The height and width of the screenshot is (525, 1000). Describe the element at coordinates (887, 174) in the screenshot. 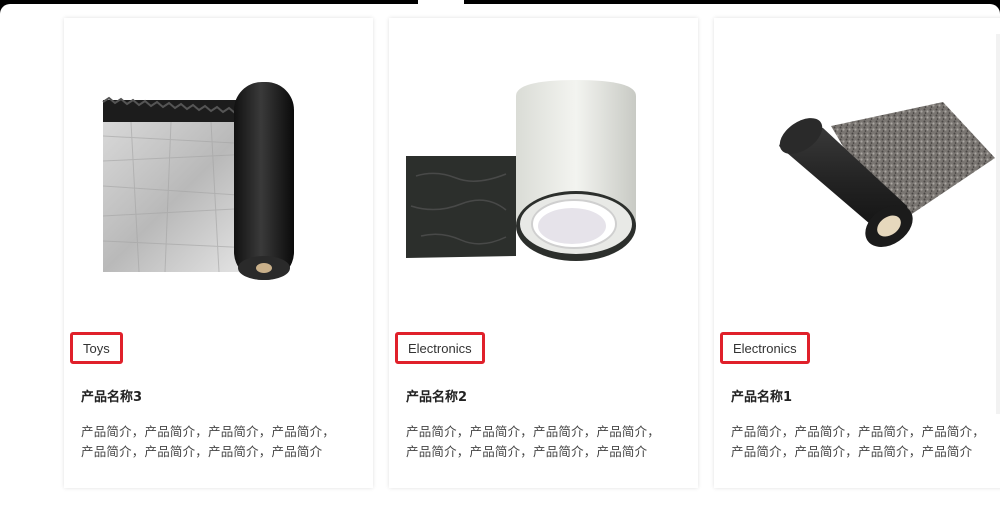

I see `granular-membrane-roll-icon` at that location.